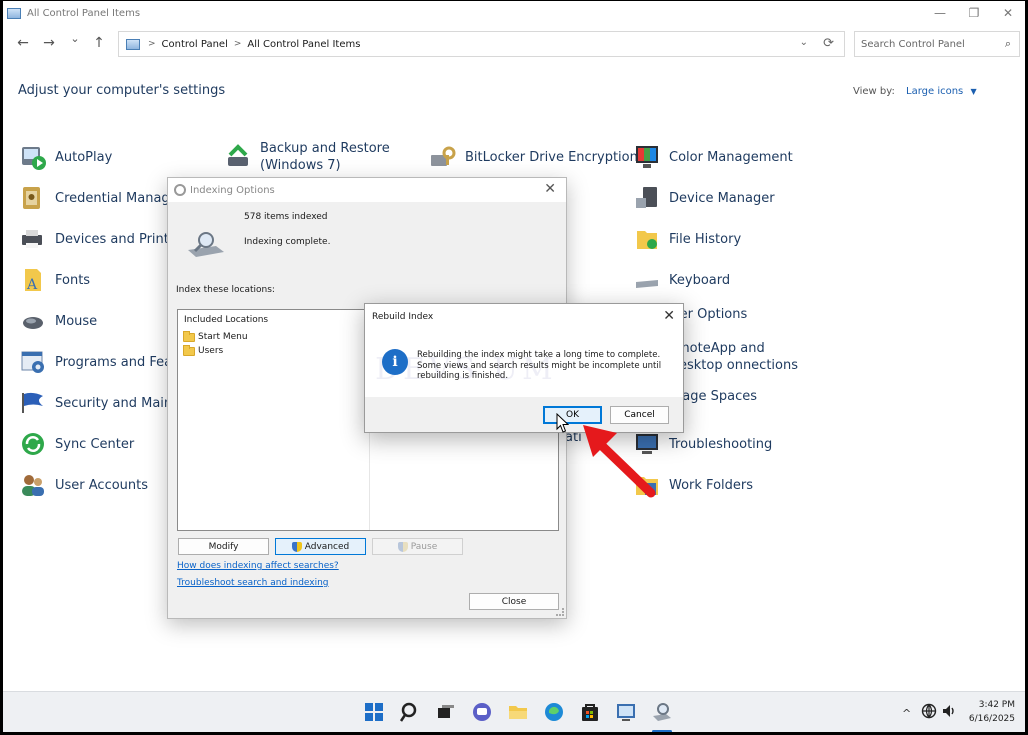  What do you see at coordinates (189, 336) in the screenshot?
I see `folder-icon` at bounding box center [189, 336].